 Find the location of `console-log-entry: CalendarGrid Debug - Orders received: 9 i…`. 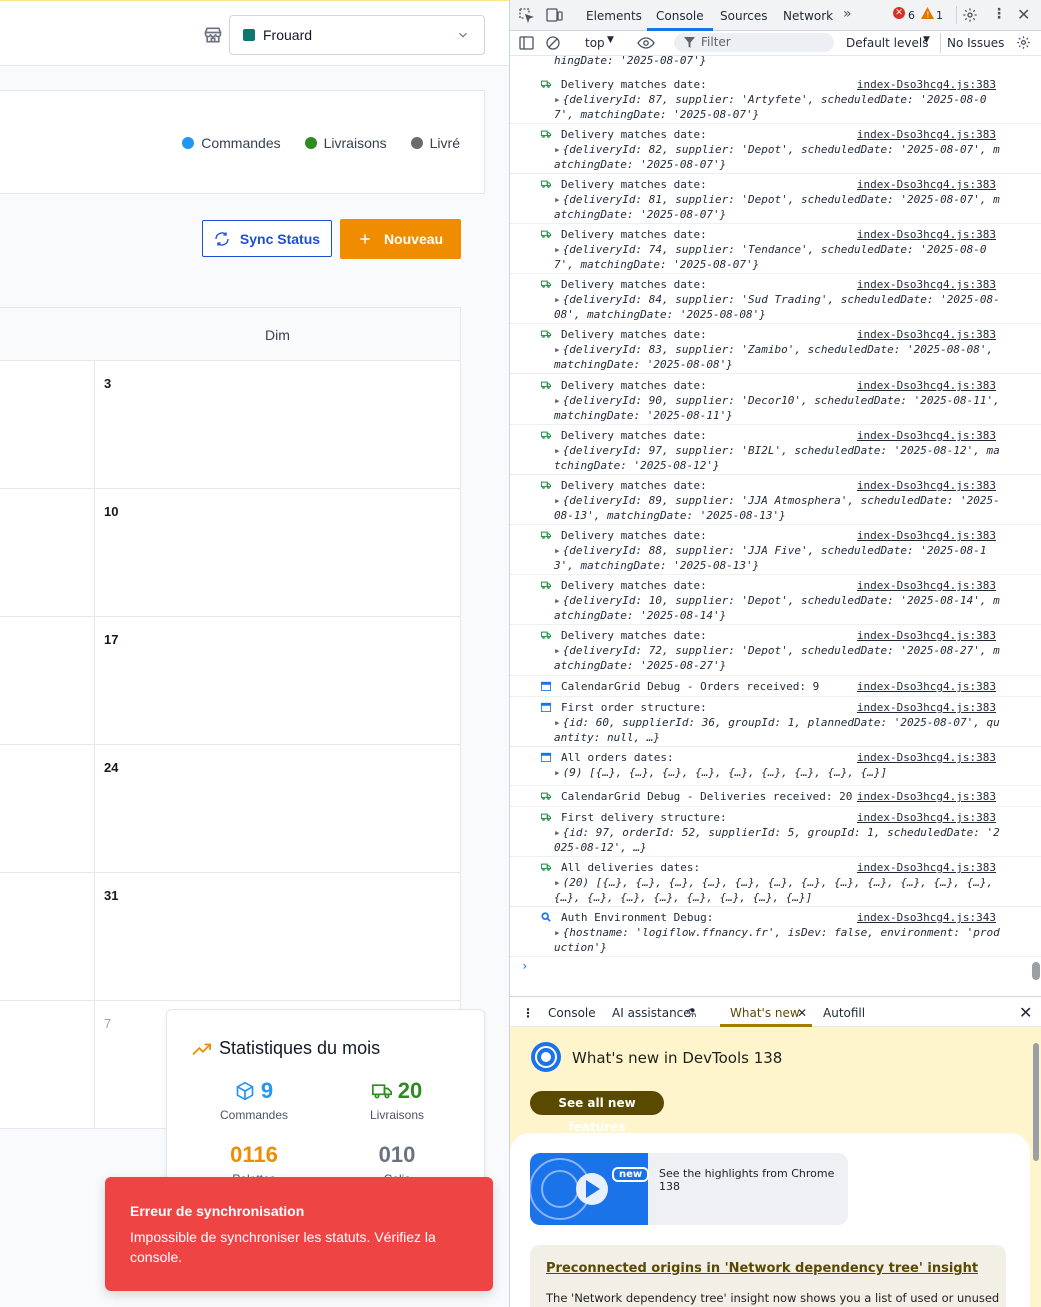

console-log-entry: CalendarGrid Debug - Orders received: 9 i… is located at coordinates (775, 686).